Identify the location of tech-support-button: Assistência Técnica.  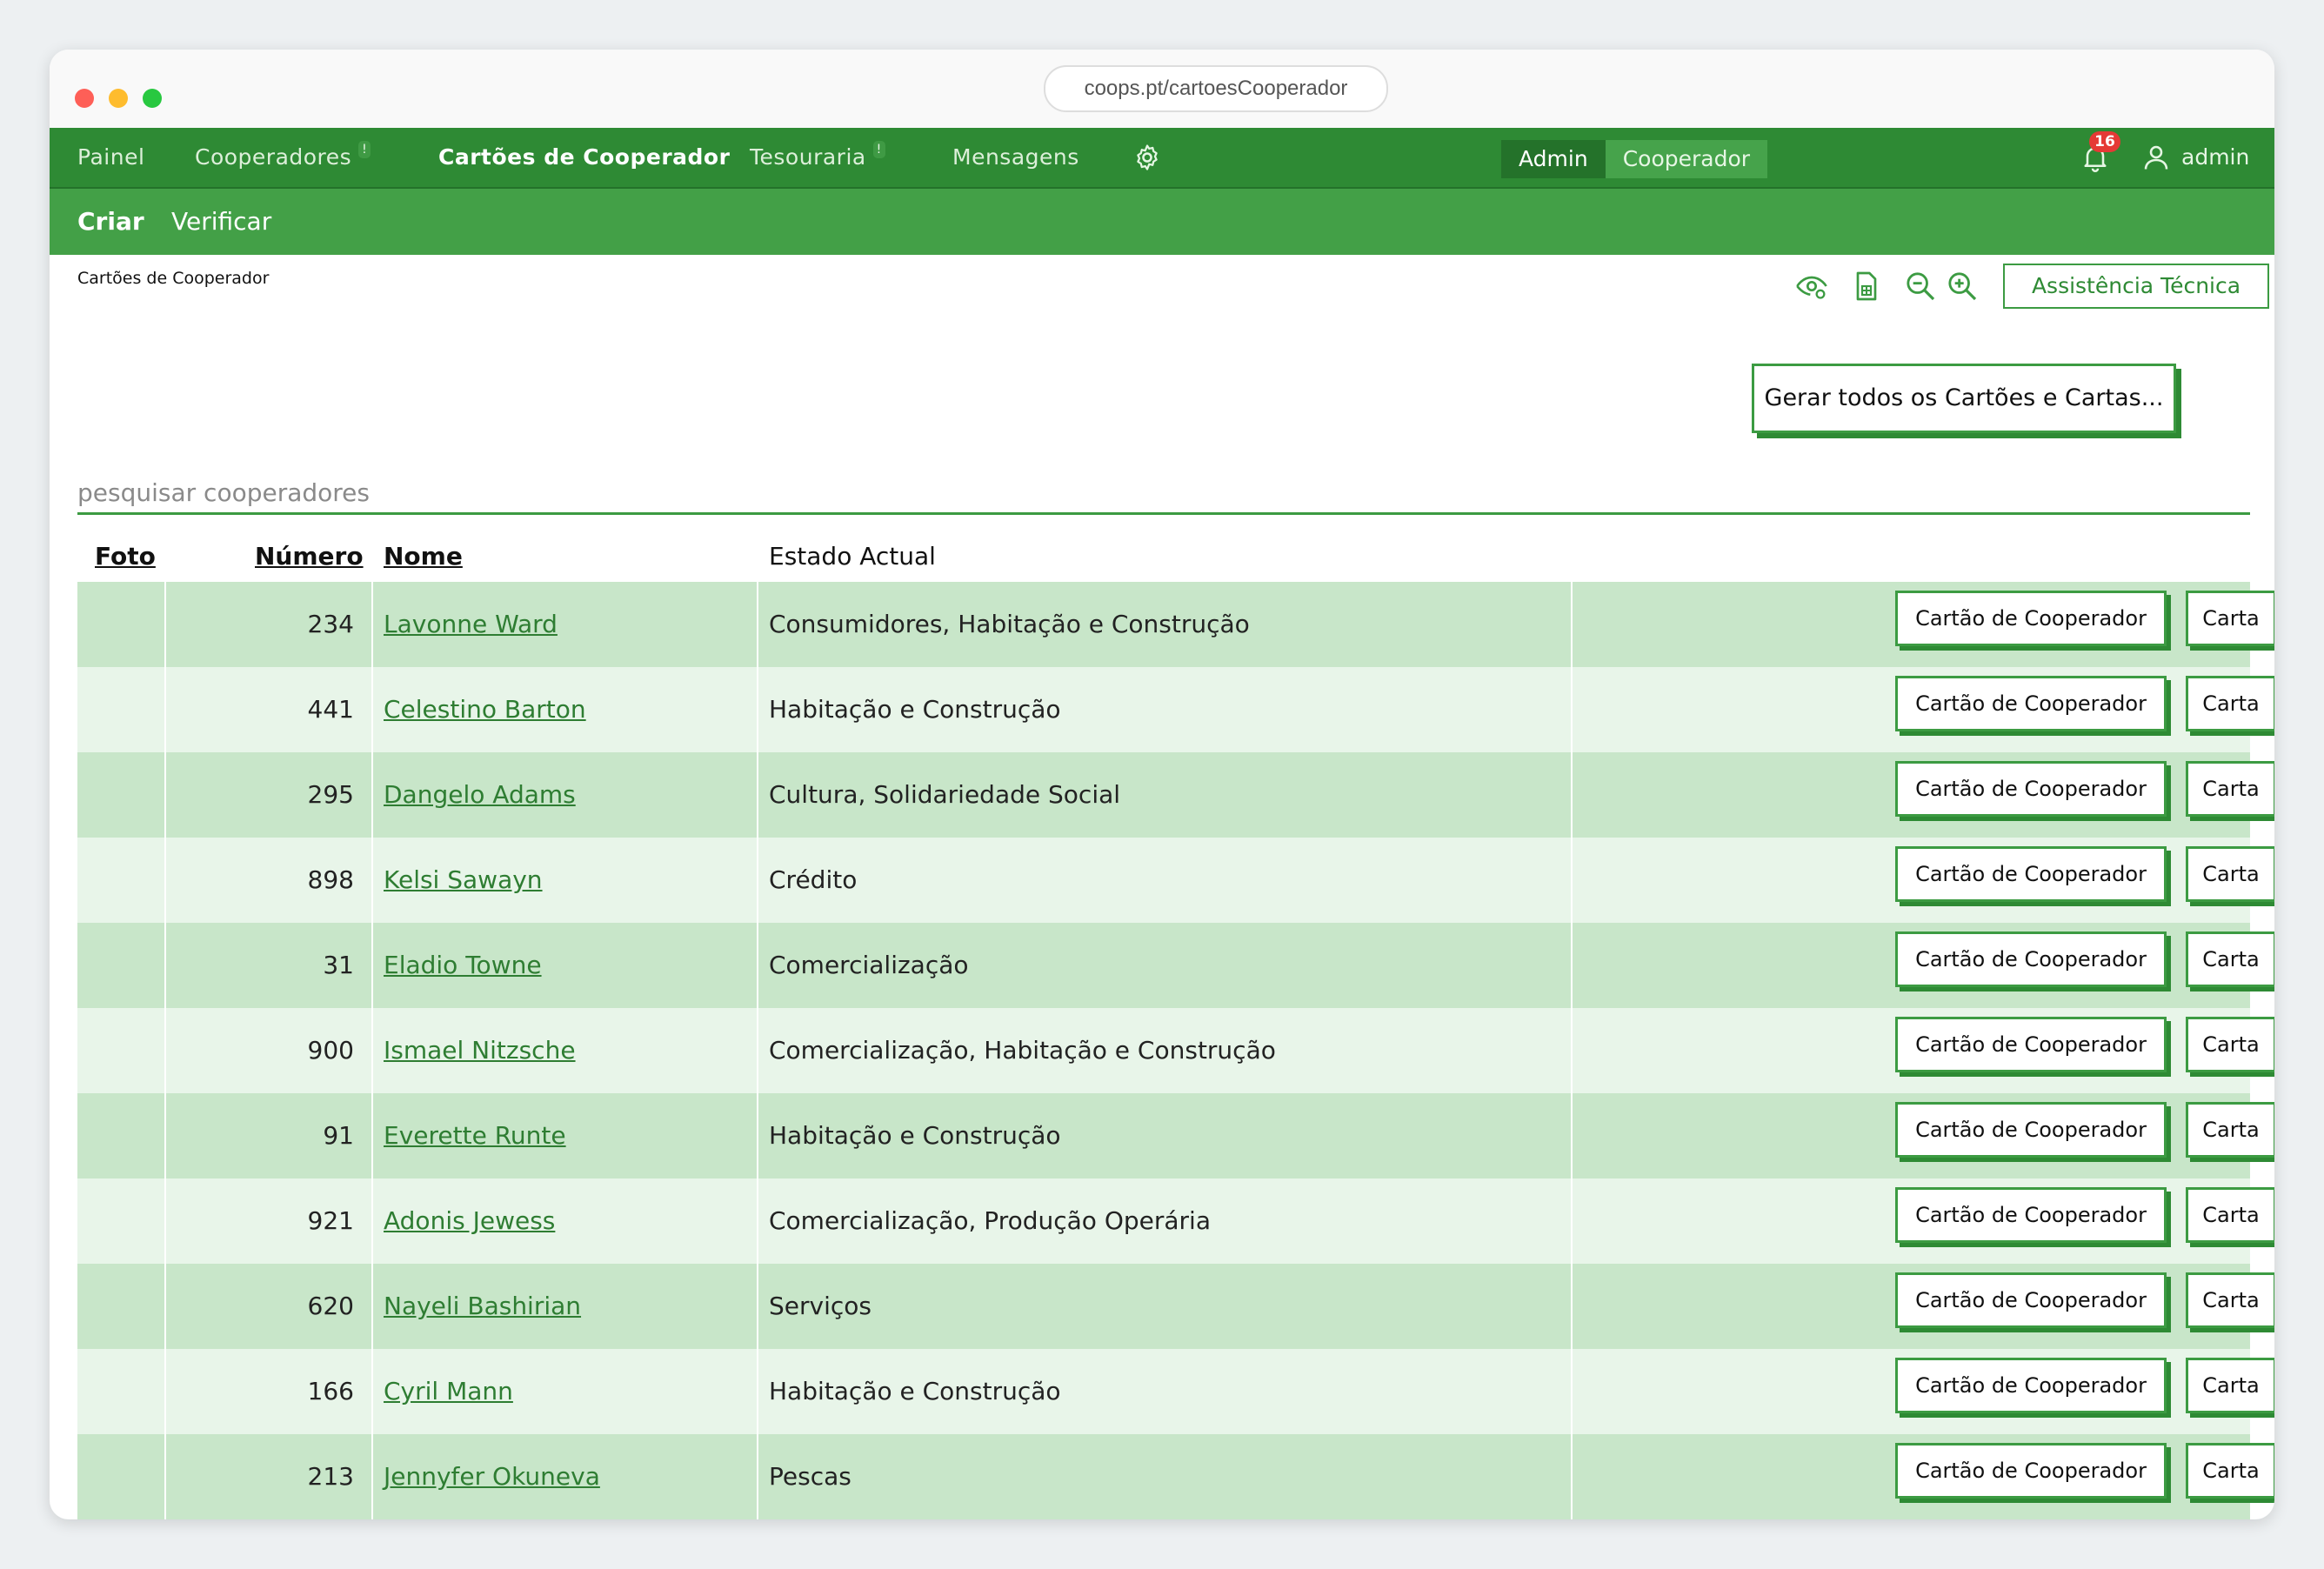
(2136, 286).